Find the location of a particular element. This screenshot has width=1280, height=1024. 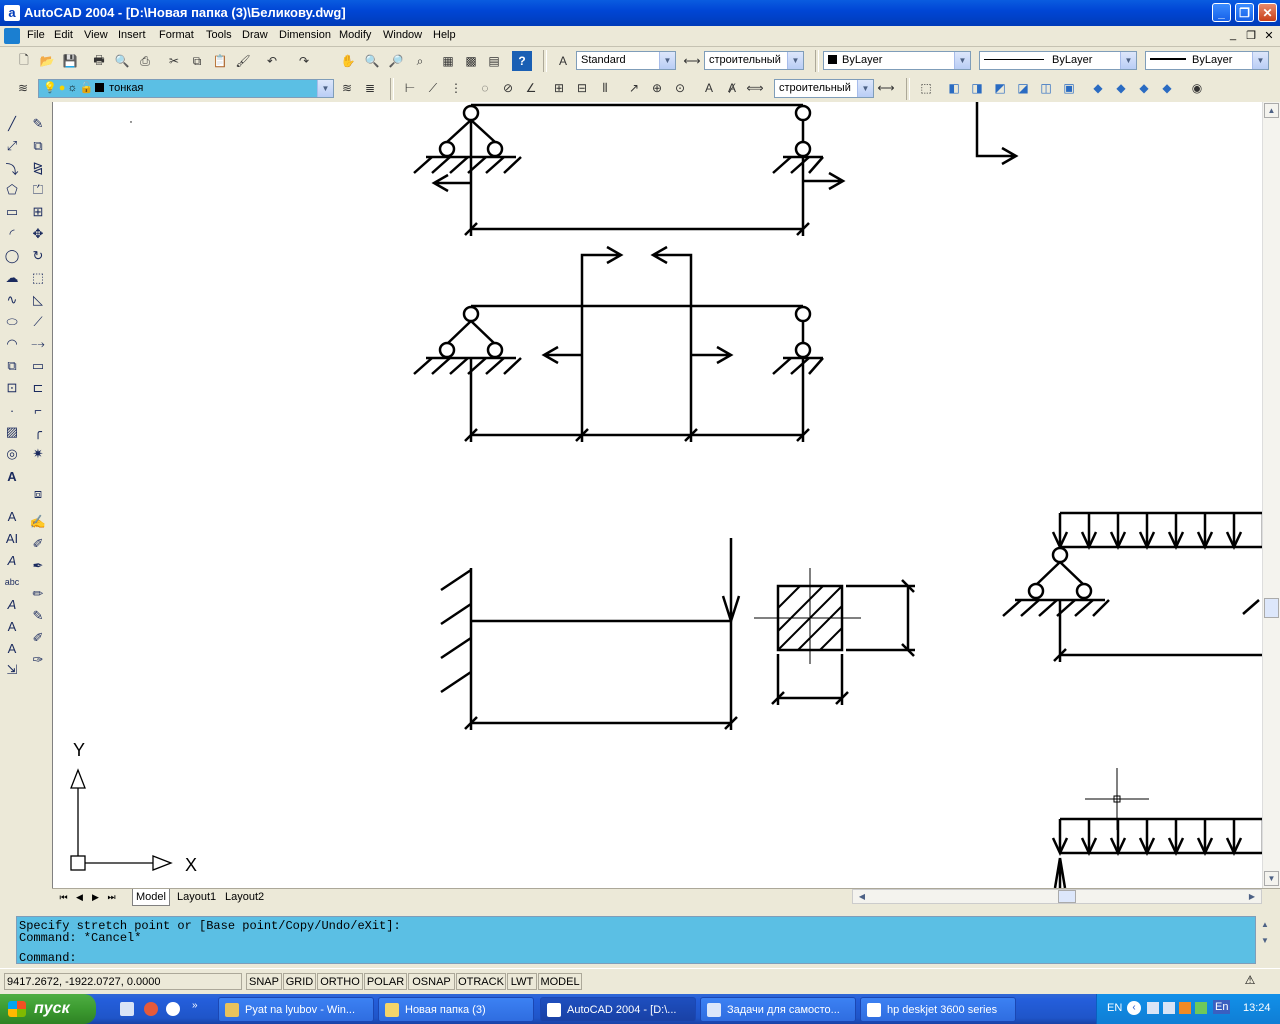

minimize-button: _ is located at coordinates (1221, 12).